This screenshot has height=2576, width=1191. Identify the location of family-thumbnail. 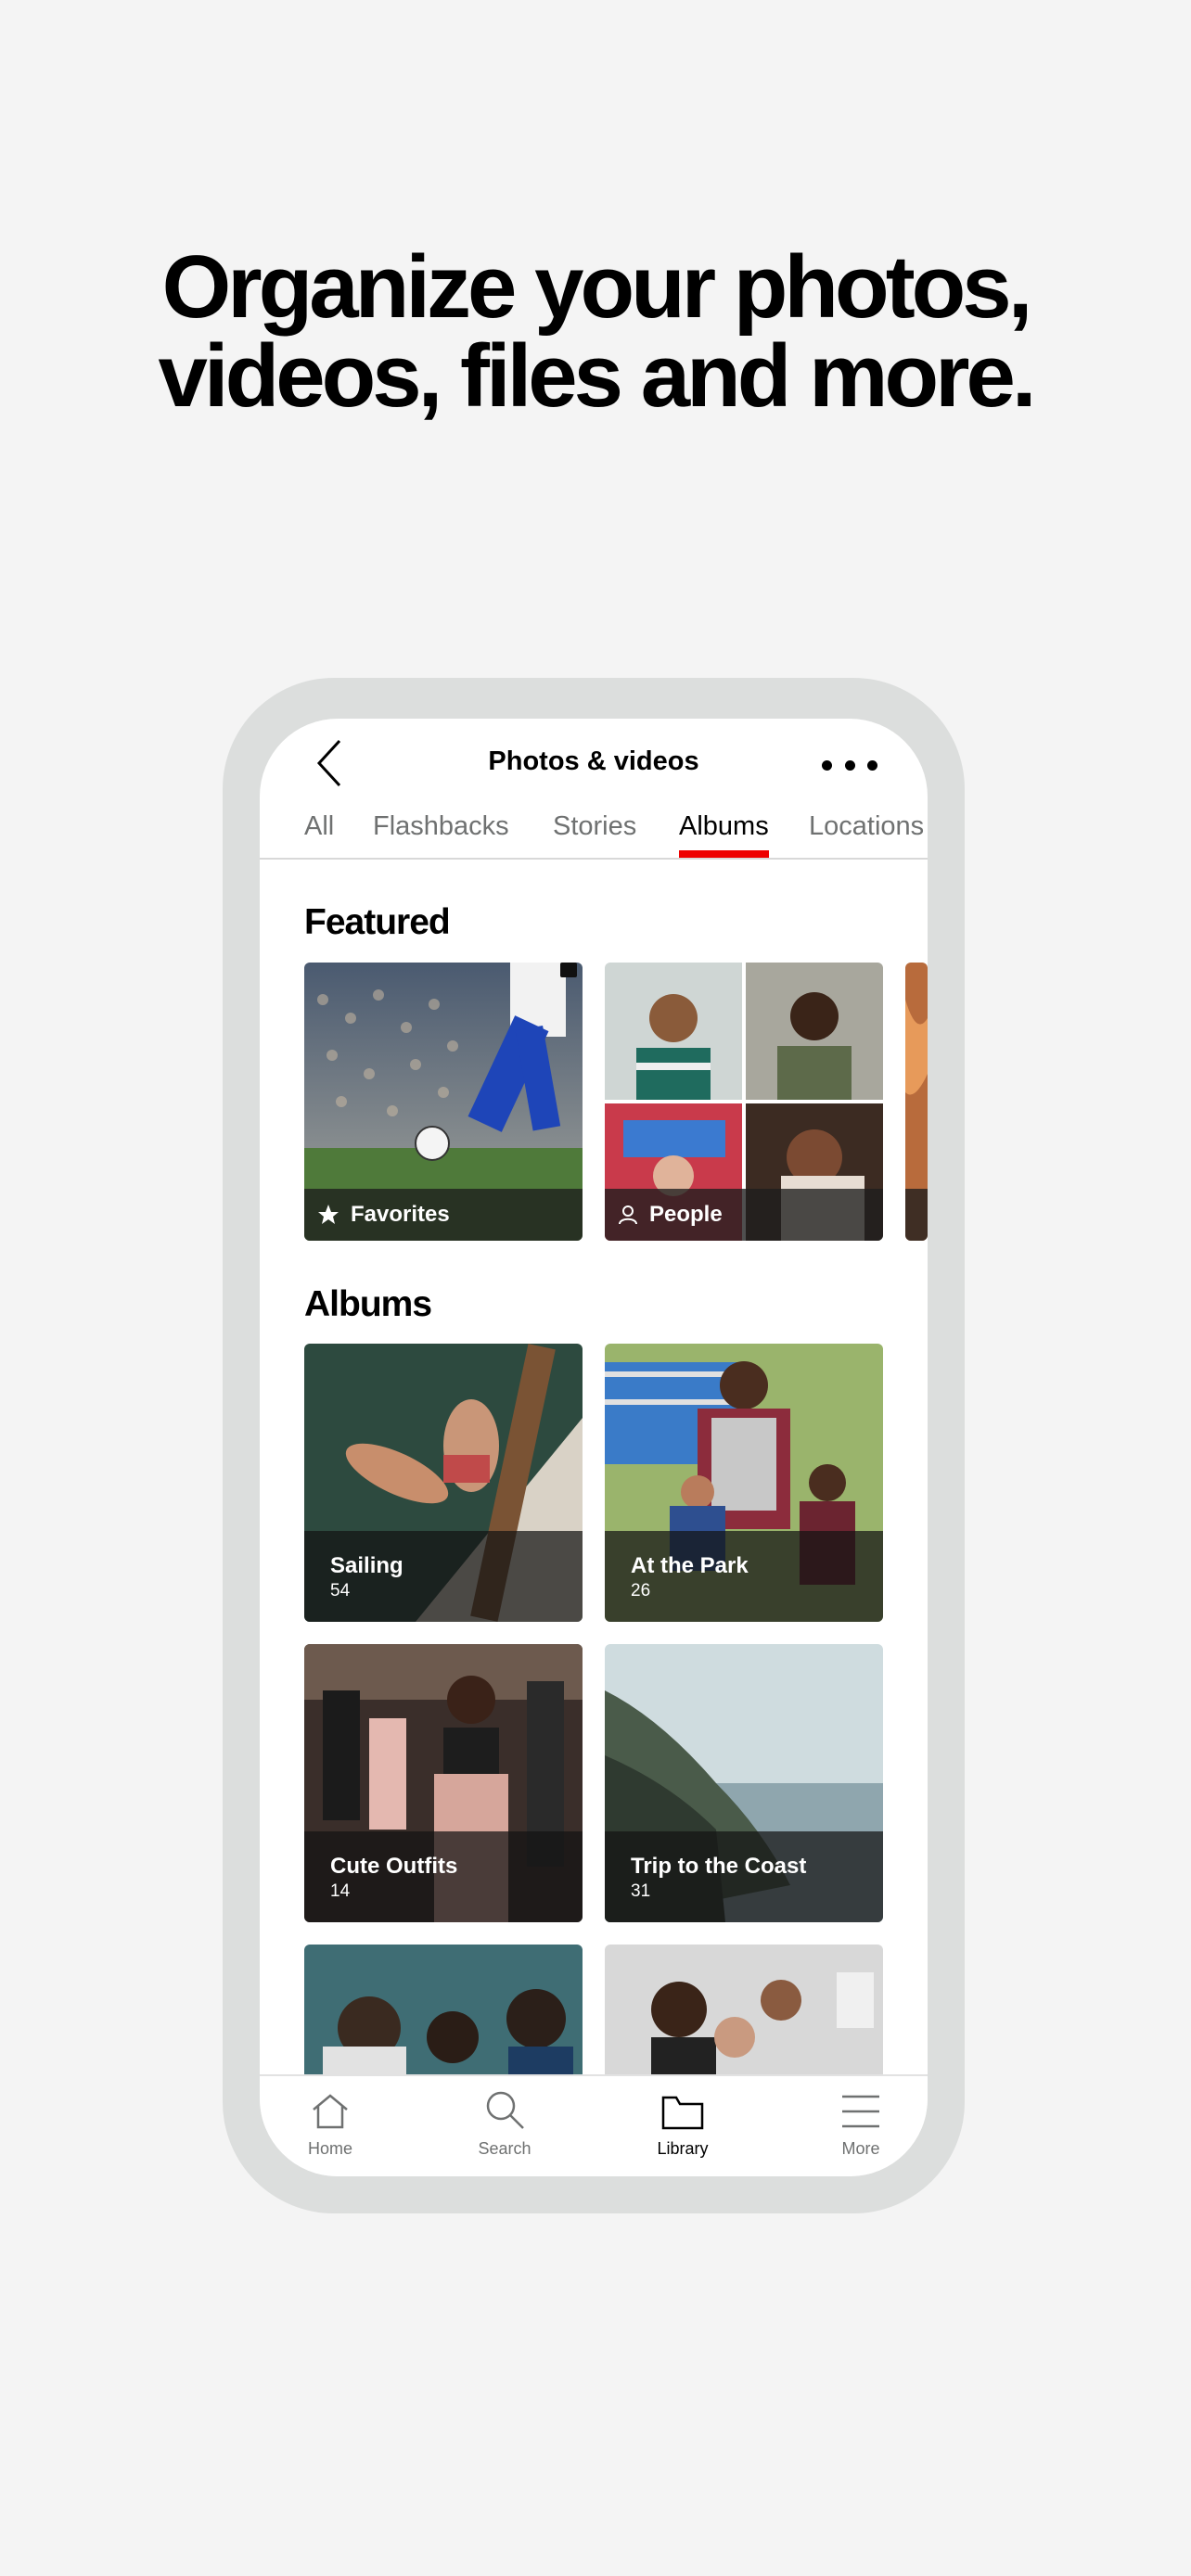
(443, 2014).